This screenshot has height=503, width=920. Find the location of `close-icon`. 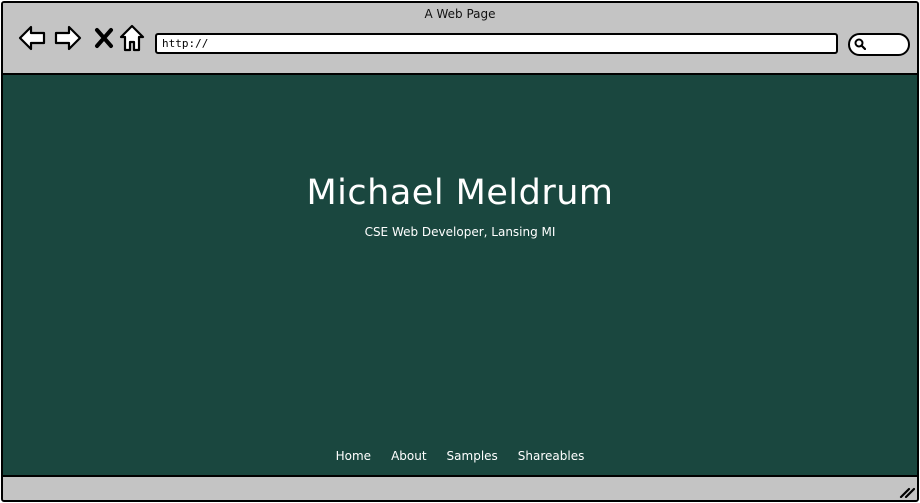

close-icon is located at coordinates (104, 38).